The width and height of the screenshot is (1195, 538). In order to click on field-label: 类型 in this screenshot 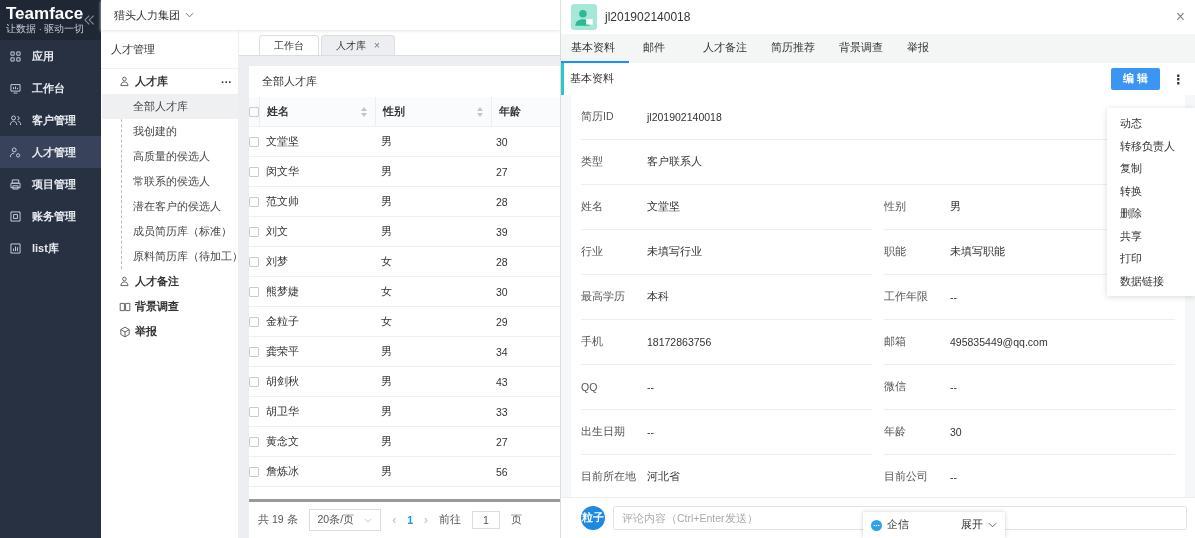, I will do `click(592, 162)`.